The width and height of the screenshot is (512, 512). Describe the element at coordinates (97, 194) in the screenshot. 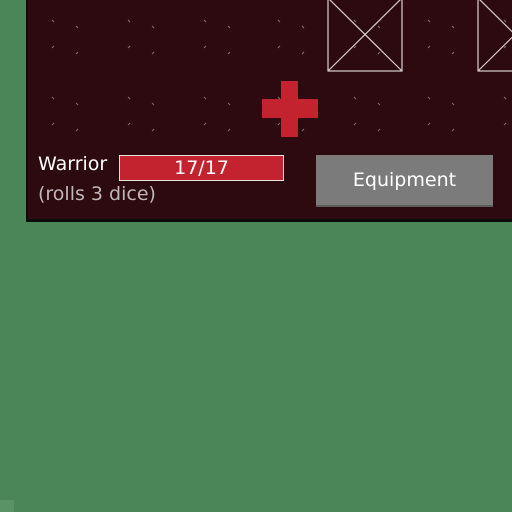

I see `dice-note: (rolls 3 dice)` at that location.